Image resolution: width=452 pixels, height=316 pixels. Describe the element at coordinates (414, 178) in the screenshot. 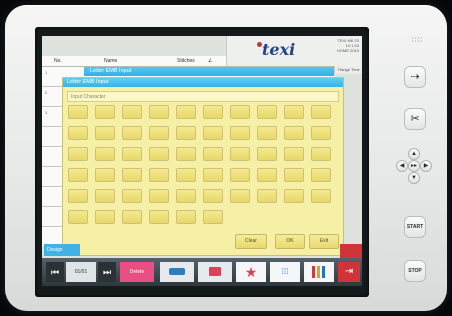

I see `down-button: ▼` at that location.